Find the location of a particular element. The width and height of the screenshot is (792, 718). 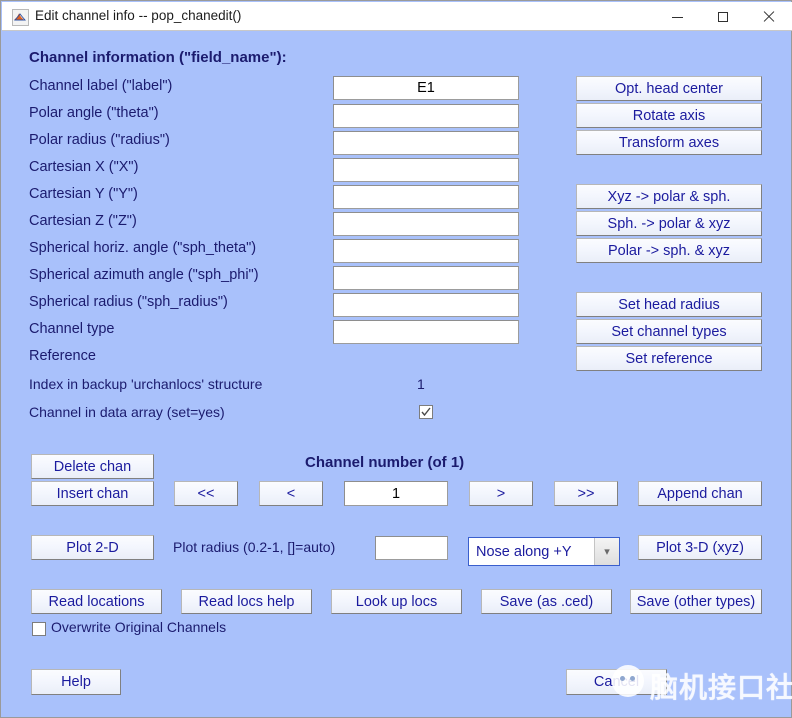

cartesian-y-input is located at coordinates (426, 197).